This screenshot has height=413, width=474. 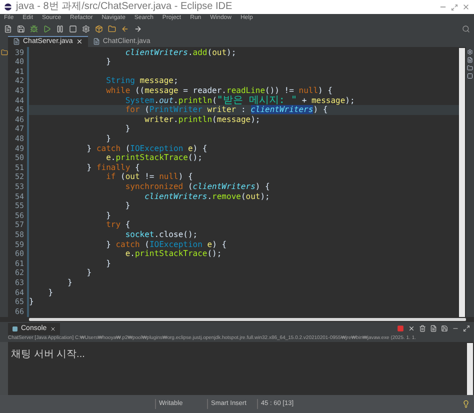 I want to click on close-icon, so click(x=411, y=328).